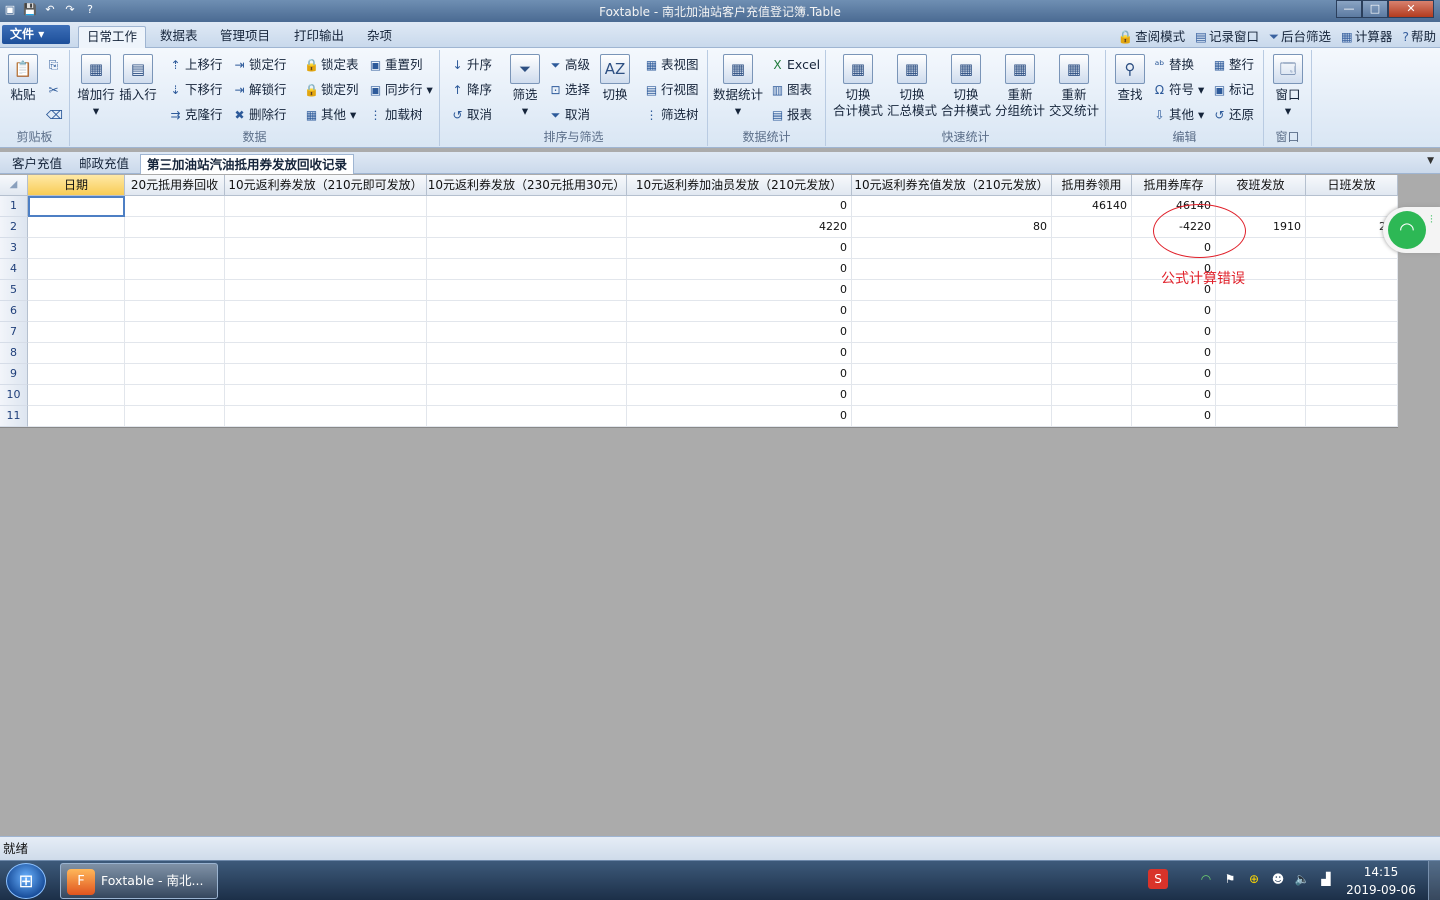 The width and height of the screenshot is (1440, 900). Describe the element at coordinates (1419, 35) in the screenshot. I see `help-button: ? 帮助` at that location.